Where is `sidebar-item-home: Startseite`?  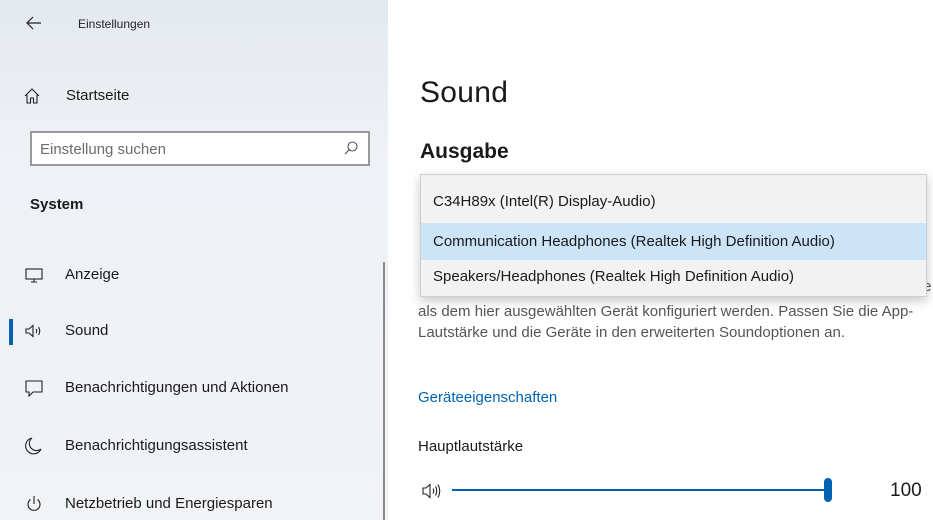
sidebar-item-home: Startseite is located at coordinates (194, 96).